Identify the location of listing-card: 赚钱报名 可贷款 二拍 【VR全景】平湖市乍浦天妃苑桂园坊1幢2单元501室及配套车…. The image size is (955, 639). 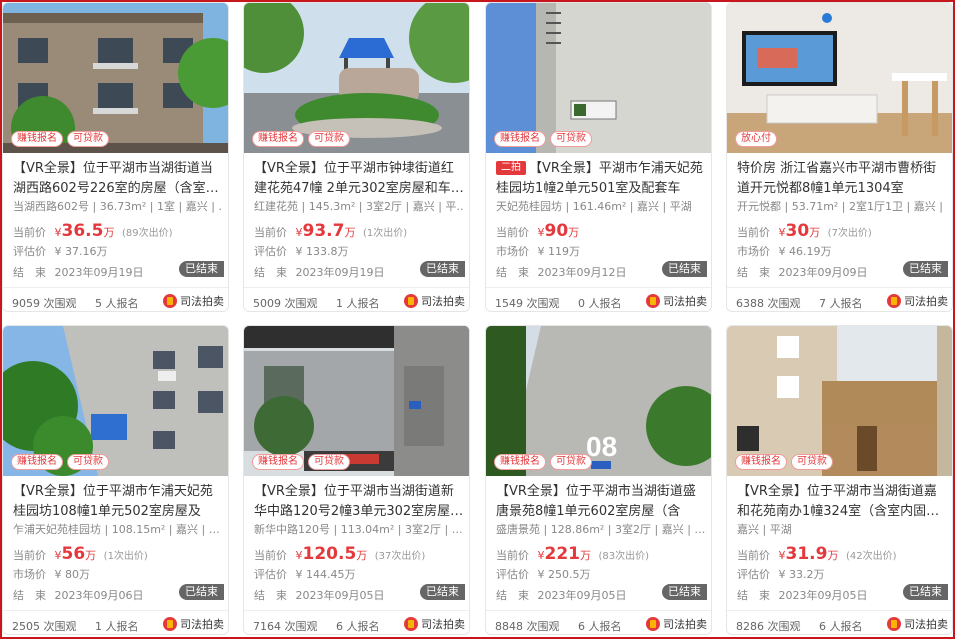
(598, 157).